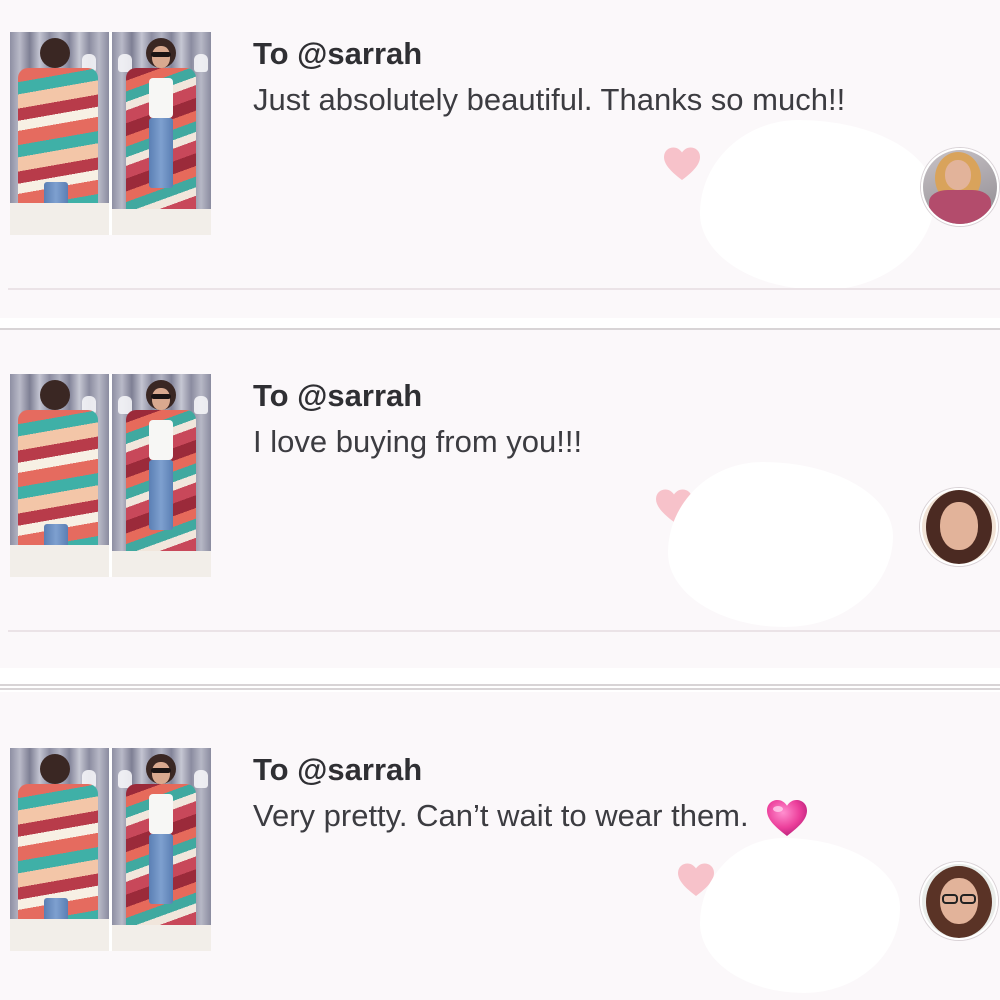 Image resolution: width=1000 pixels, height=1000 pixels. What do you see at coordinates (501, 816) in the screenshot?
I see `review-message-text: Very pretty. Can’t wait to wear them.` at bounding box center [501, 816].